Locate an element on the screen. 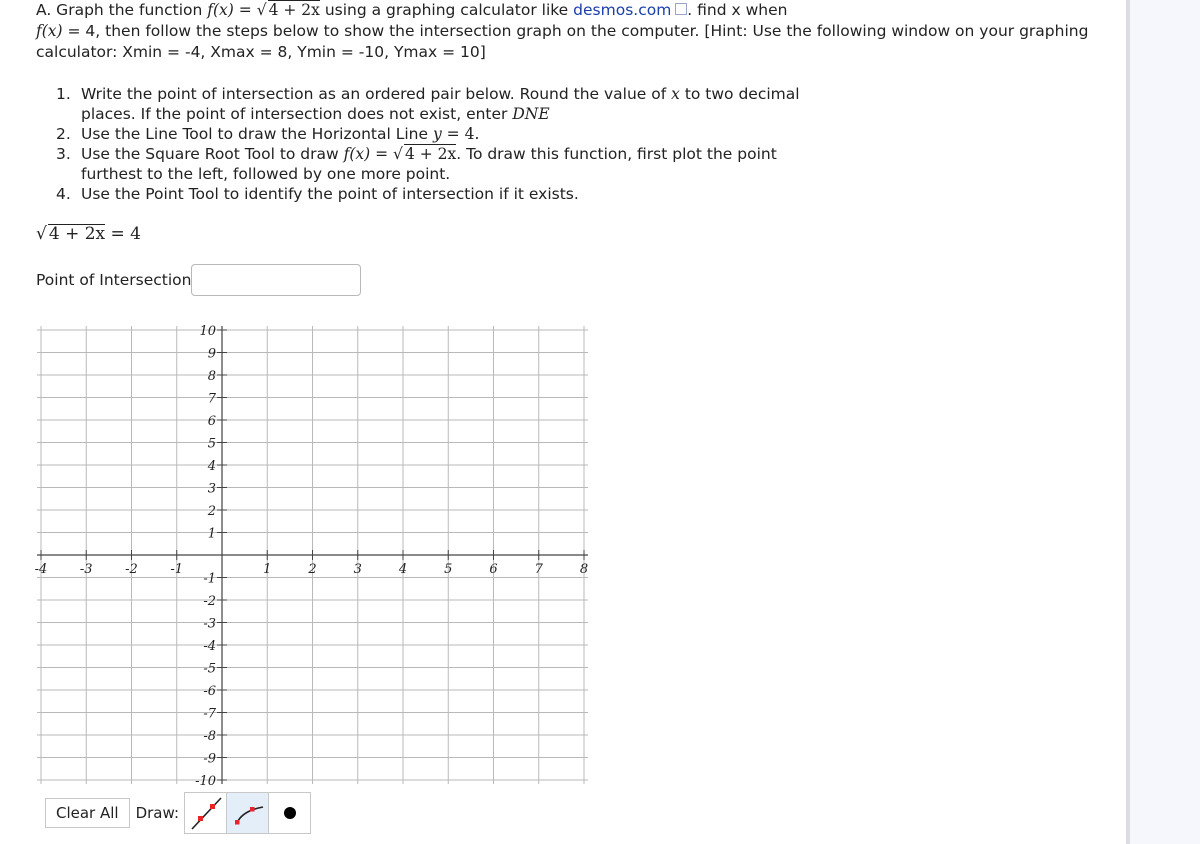  y-tick-label: 6 is located at coordinates (212, 421).